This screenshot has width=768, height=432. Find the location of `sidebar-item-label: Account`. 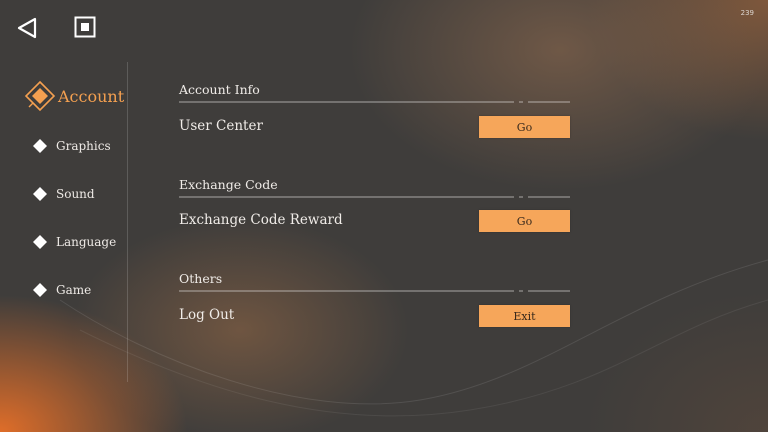

sidebar-item-label: Account is located at coordinates (91, 96).